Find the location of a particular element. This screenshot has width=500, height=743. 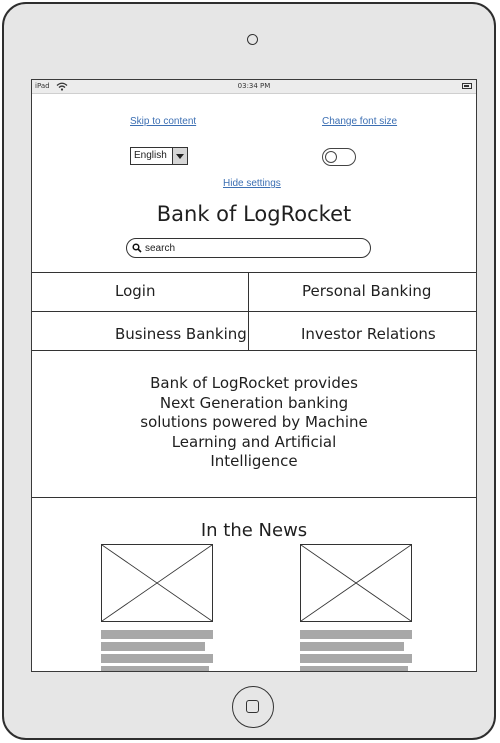

news-heading: In the News is located at coordinates (254, 530).